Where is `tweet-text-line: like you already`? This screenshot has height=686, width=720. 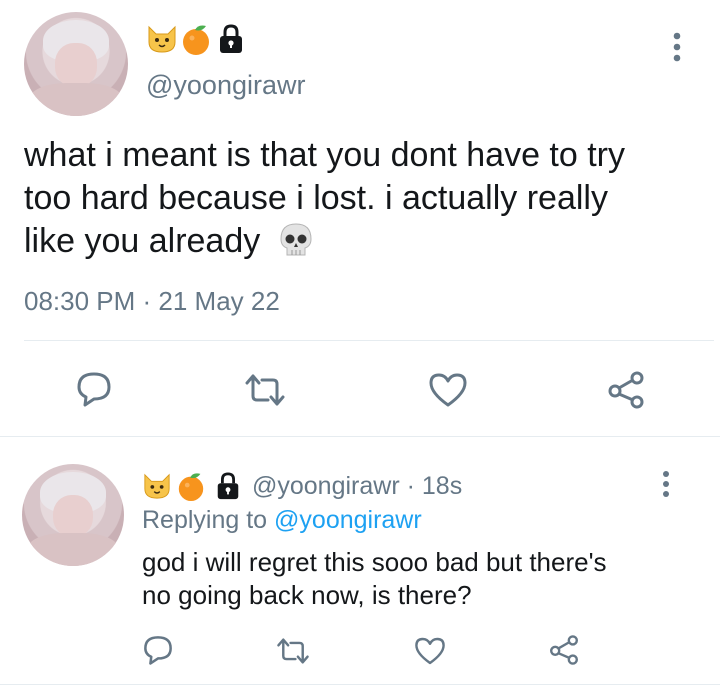
tweet-text-line: like you already is located at coordinates (142, 241).